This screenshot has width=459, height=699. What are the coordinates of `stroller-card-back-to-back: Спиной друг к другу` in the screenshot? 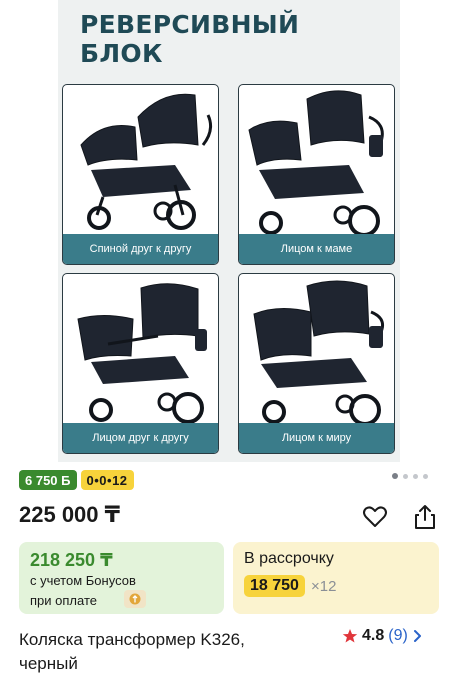 It's located at (140, 174).